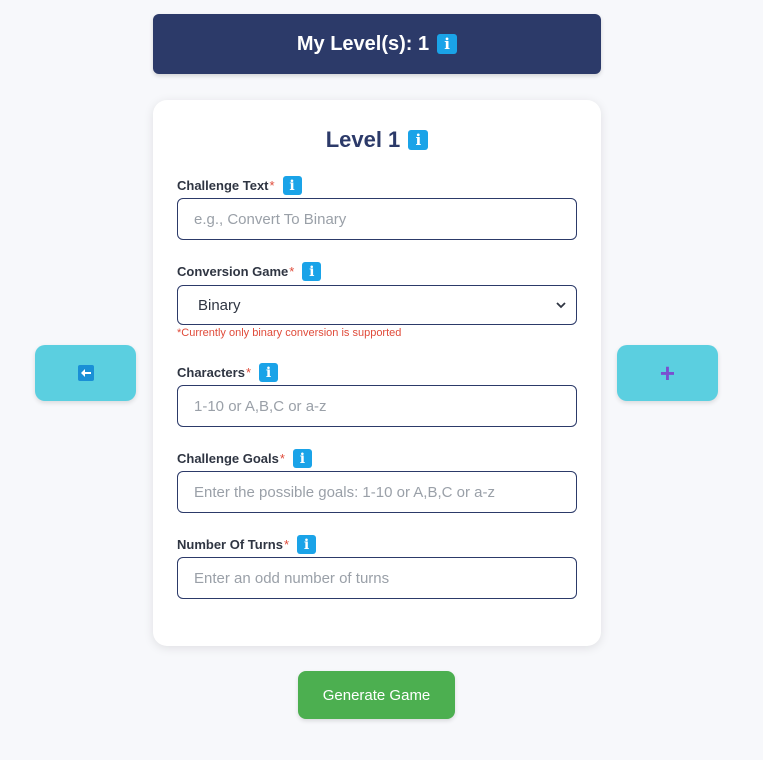 This screenshot has height=760, width=763. What do you see at coordinates (363, 43) in the screenshot?
I see `levels-header-title: My Level(s): 1` at bounding box center [363, 43].